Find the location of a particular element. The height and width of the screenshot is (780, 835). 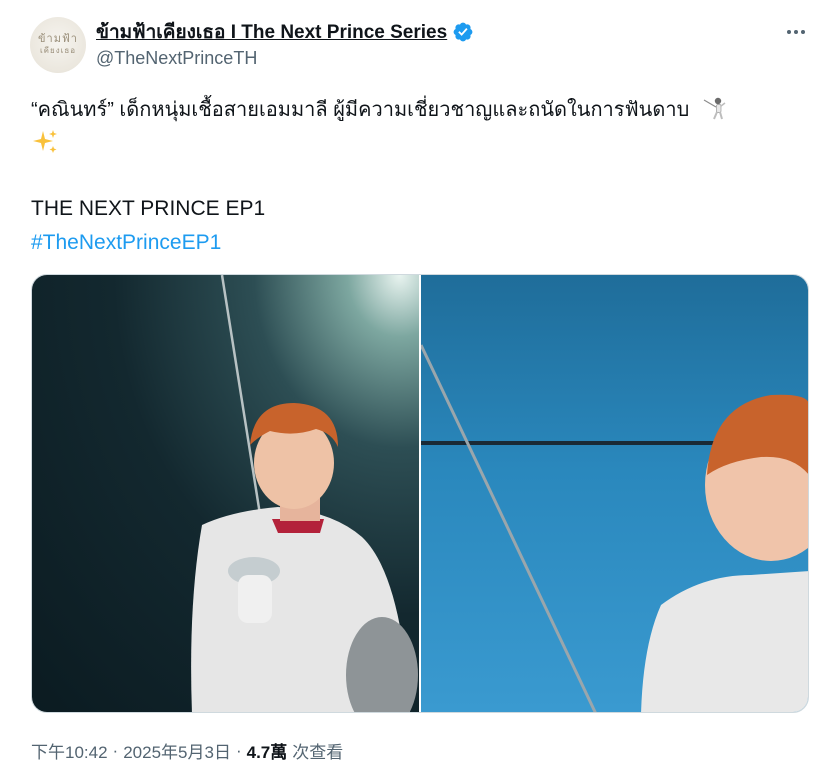

author-name-row: ข้ามฟ้าเคียงเธอ I The Next Prince Series is located at coordinates (285, 32).